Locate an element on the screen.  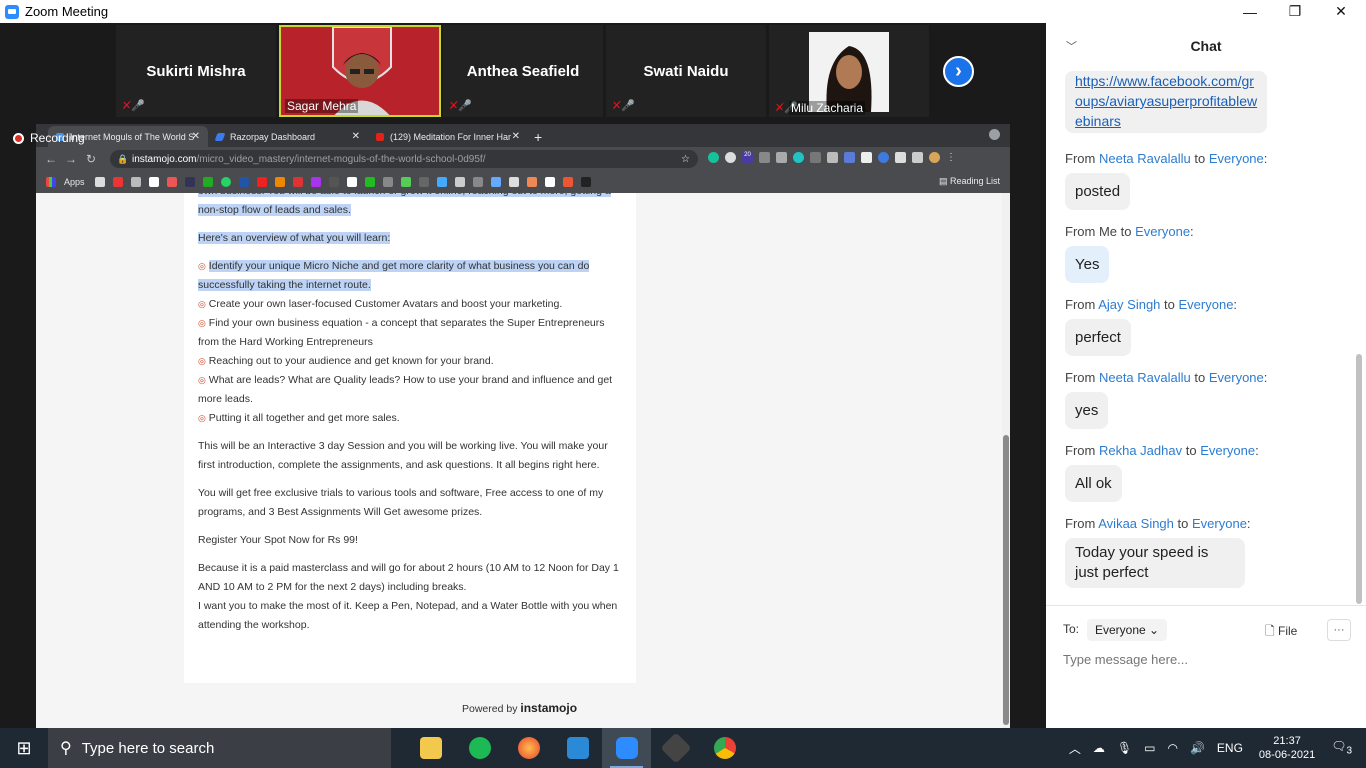
file-explorer-app is located at coordinates (430, 748).